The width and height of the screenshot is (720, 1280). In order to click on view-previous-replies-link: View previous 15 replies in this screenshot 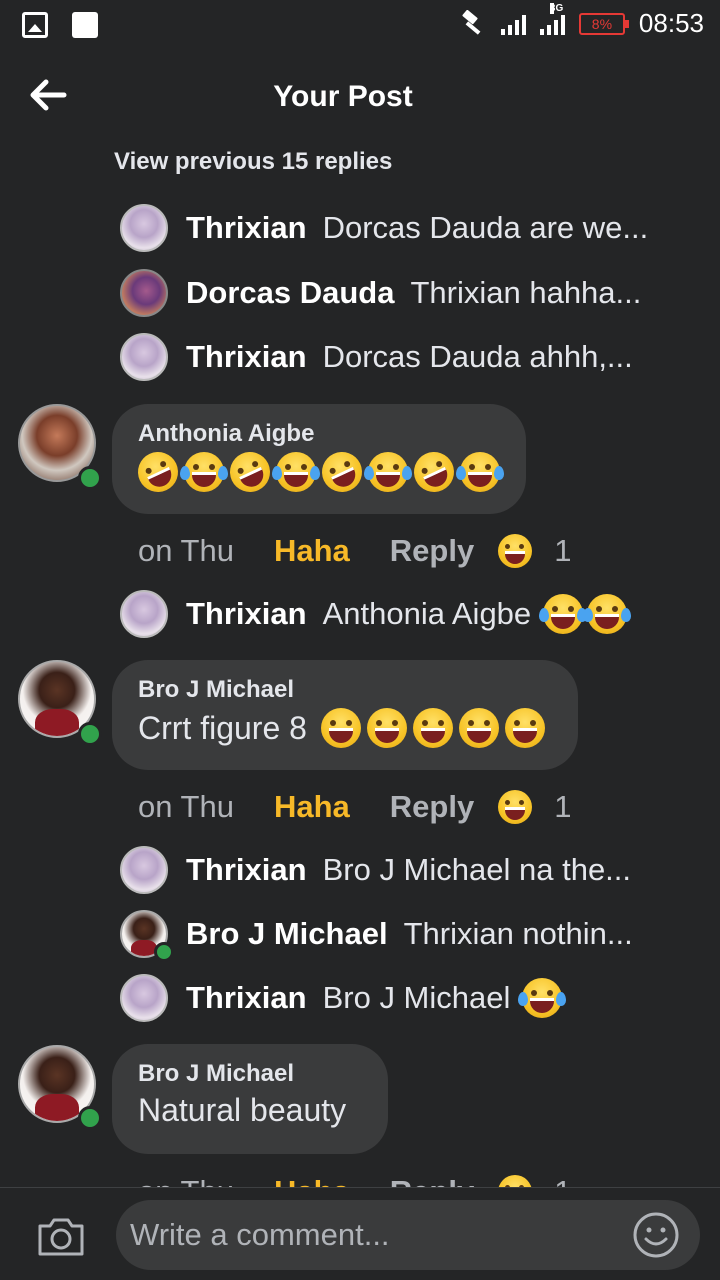, I will do `click(253, 162)`.